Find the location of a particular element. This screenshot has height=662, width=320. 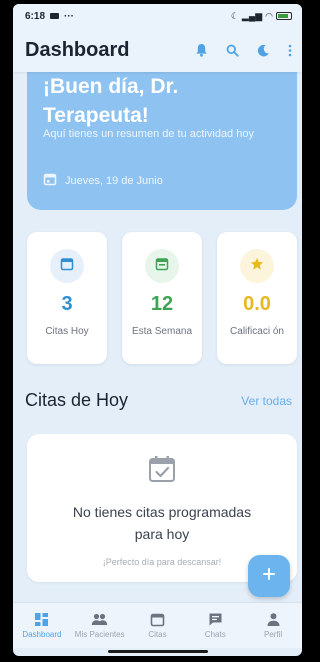

stat-label: Esta Semana is located at coordinates (162, 331).